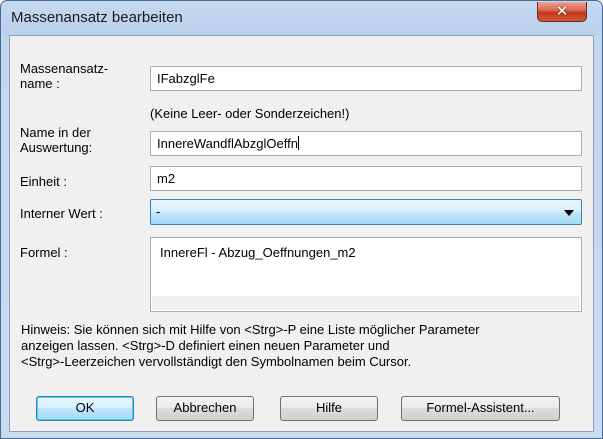 This screenshot has height=439, width=603. What do you see at coordinates (40, 83) in the screenshot?
I see `name-label-line2: name :` at bounding box center [40, 83].